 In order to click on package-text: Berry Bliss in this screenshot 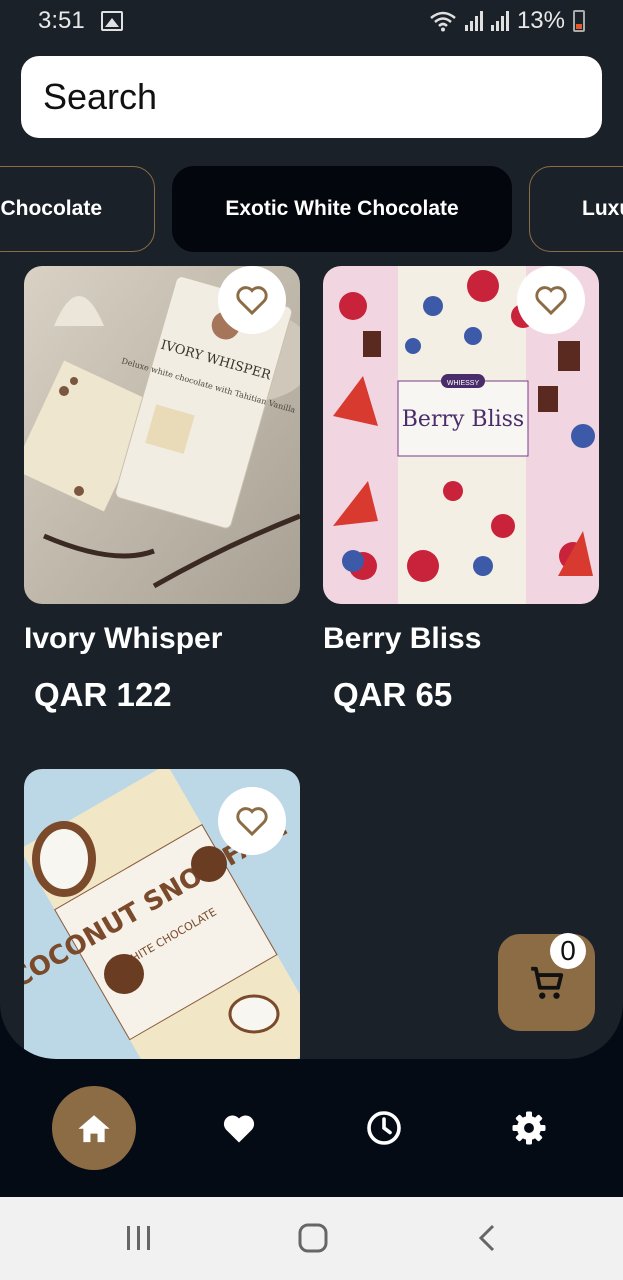, I will do `click(463, 419)`.